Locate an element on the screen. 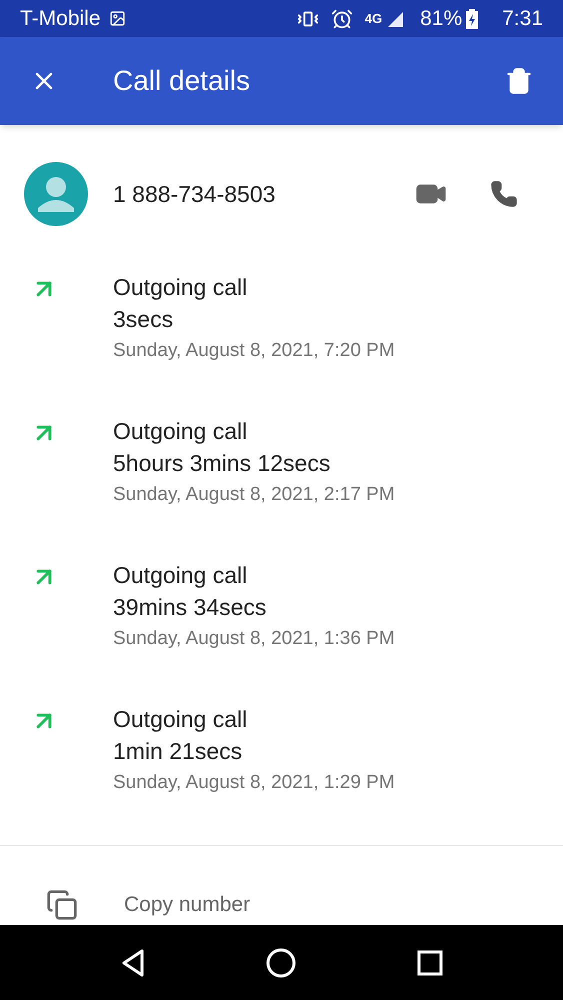 The height and width of the screenshot is (1000, 563). call-date: Sunday, August 8, 2021, 1:29 PM is located at coordinates (254, 783).